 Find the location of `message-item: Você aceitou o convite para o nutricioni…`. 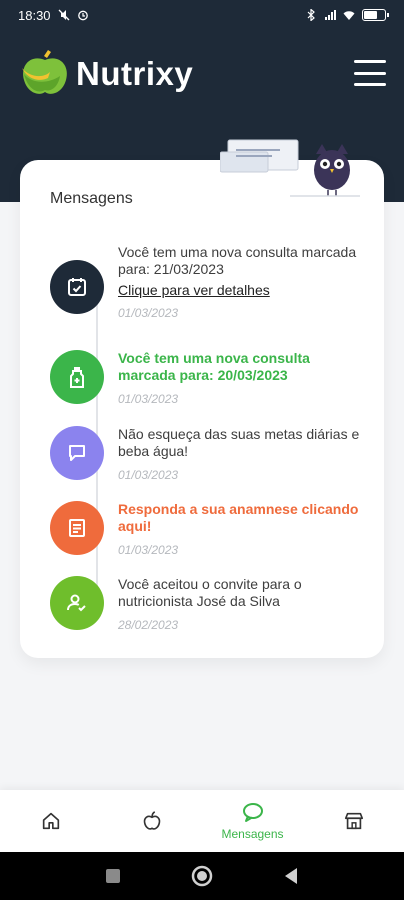

message-item: Você aceitou o convite para o nutricioni… is located at coordinates (205, 606).